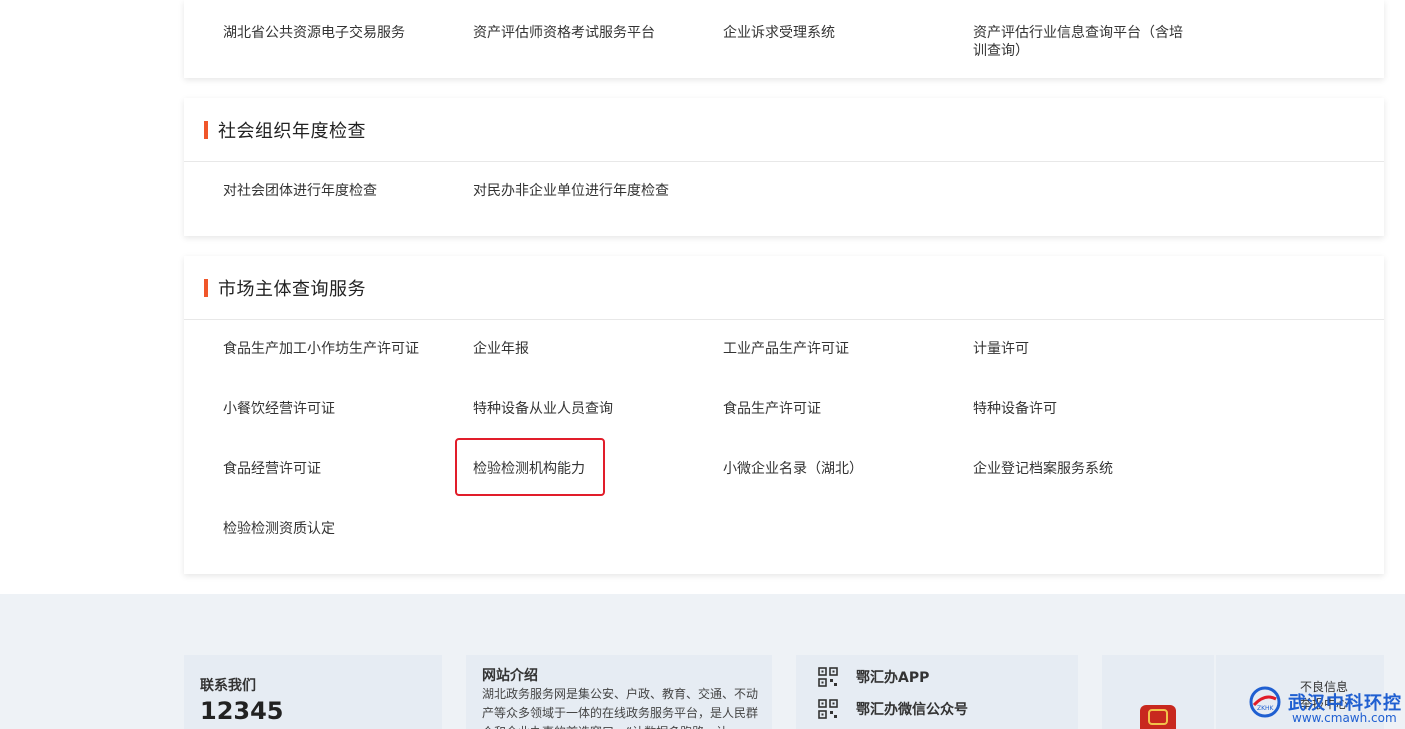 The height and width of the screenshot is (729, 1405). What do you see at coordinates (1088, 349) in the screenshot?
I see `service-link: 计量许可` at bounding box center [1088, 349].